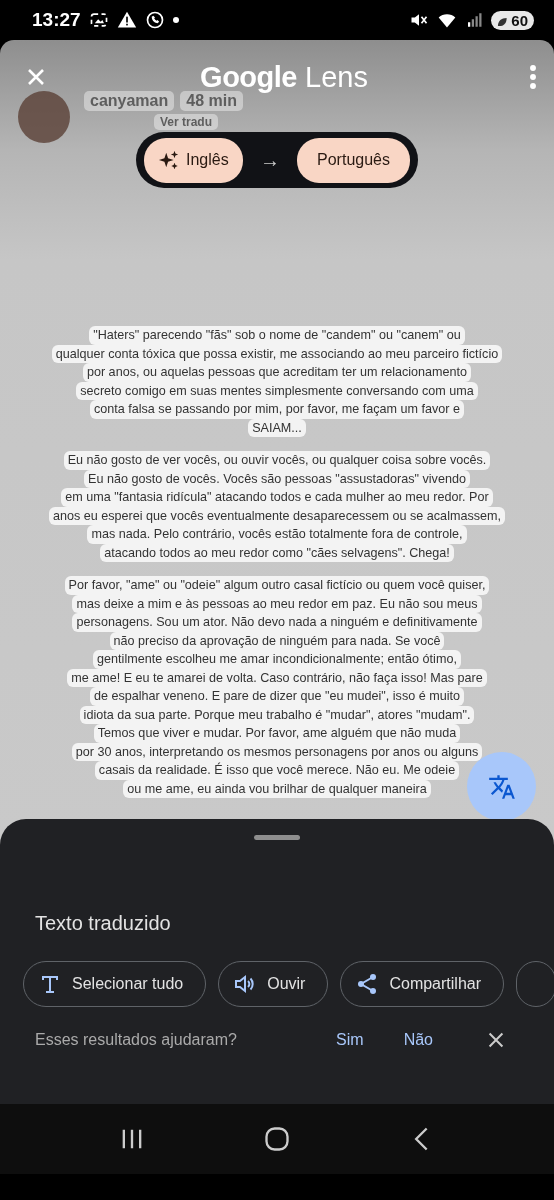 Image resolution: width=554 pixels, height=1200 pixels. What do you see at coordinates (277, 335) in the screenshot?
I see `translated-text-line: "Haters" parecendo "fãs" sob o nome de "candem" ou "canem" ou` at bounding box center [277, 335].